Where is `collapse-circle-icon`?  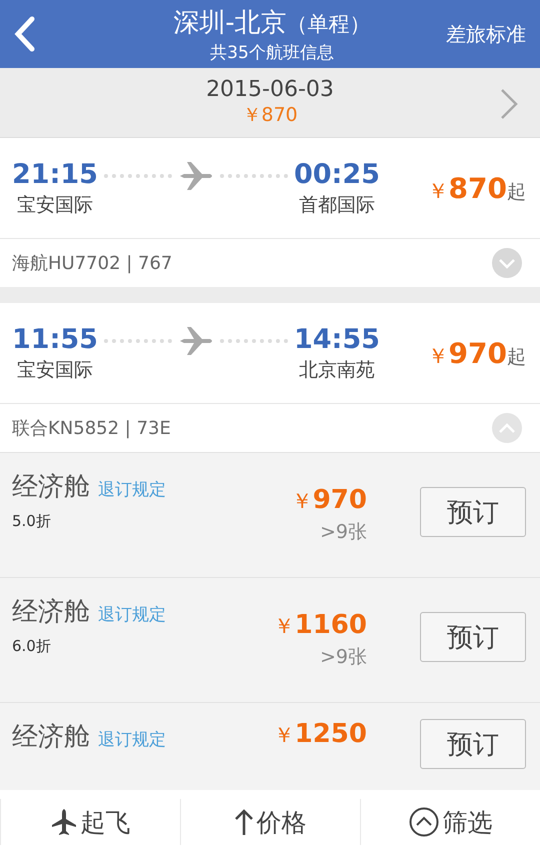
collapse-circle-icon is located at coordinates (423, 822).